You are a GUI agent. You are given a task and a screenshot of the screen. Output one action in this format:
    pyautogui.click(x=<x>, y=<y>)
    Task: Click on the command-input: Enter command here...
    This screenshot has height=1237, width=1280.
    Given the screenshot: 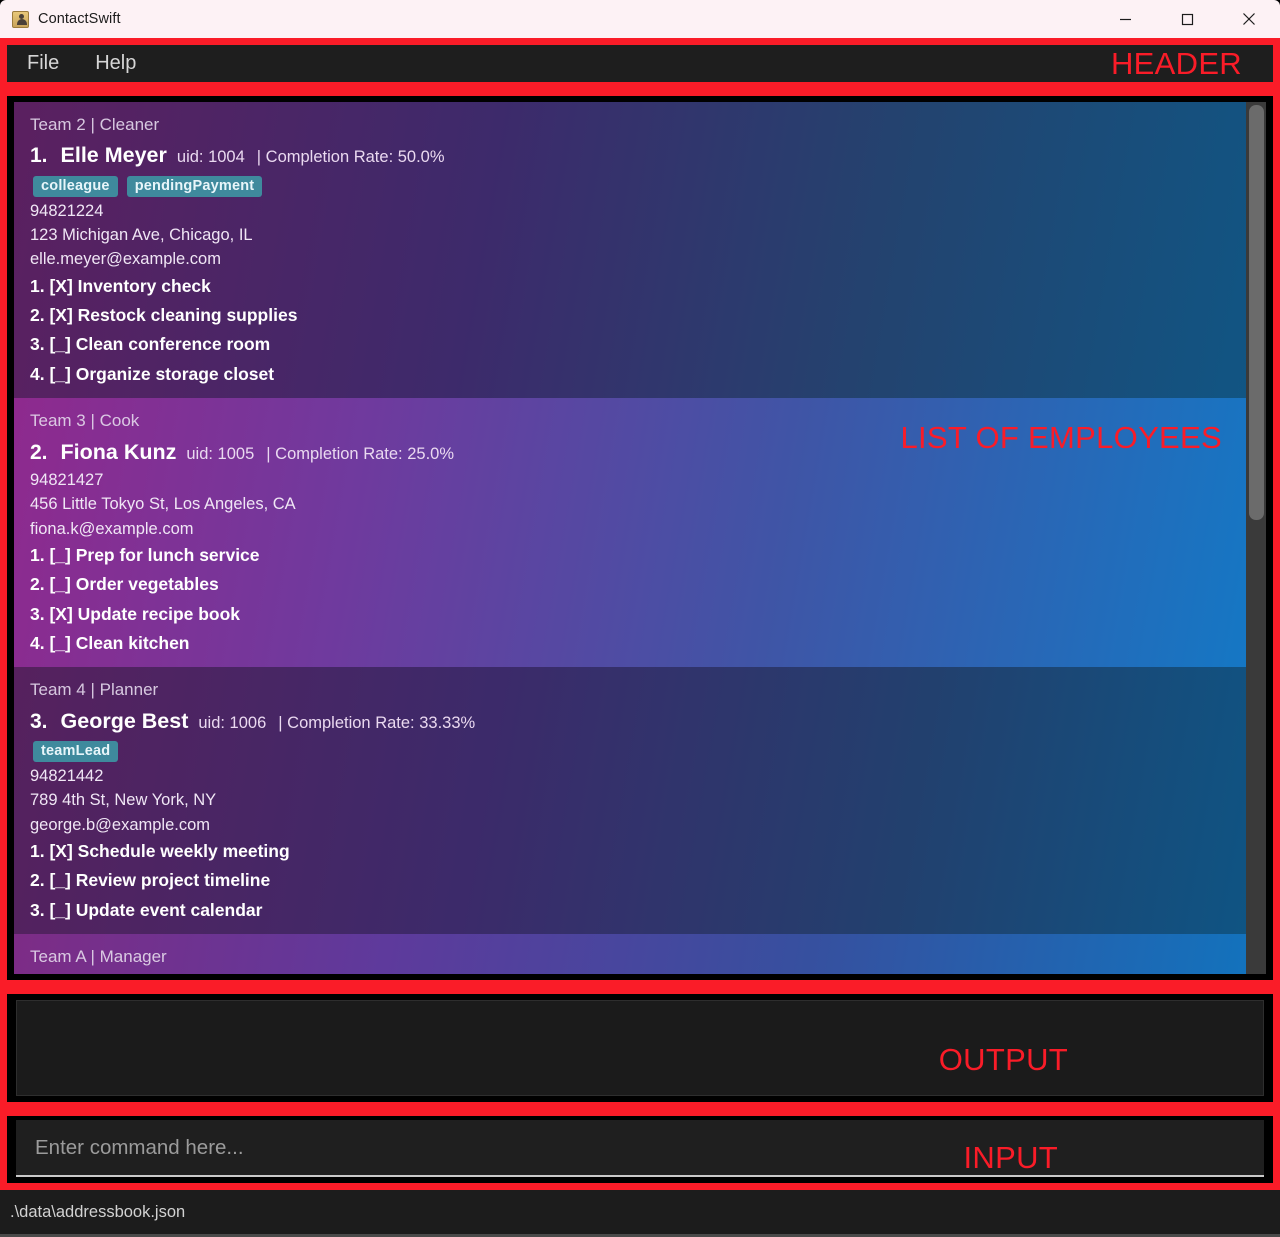 What is the action you would take?
    pyautogui.click(x=640, y=1148)
    